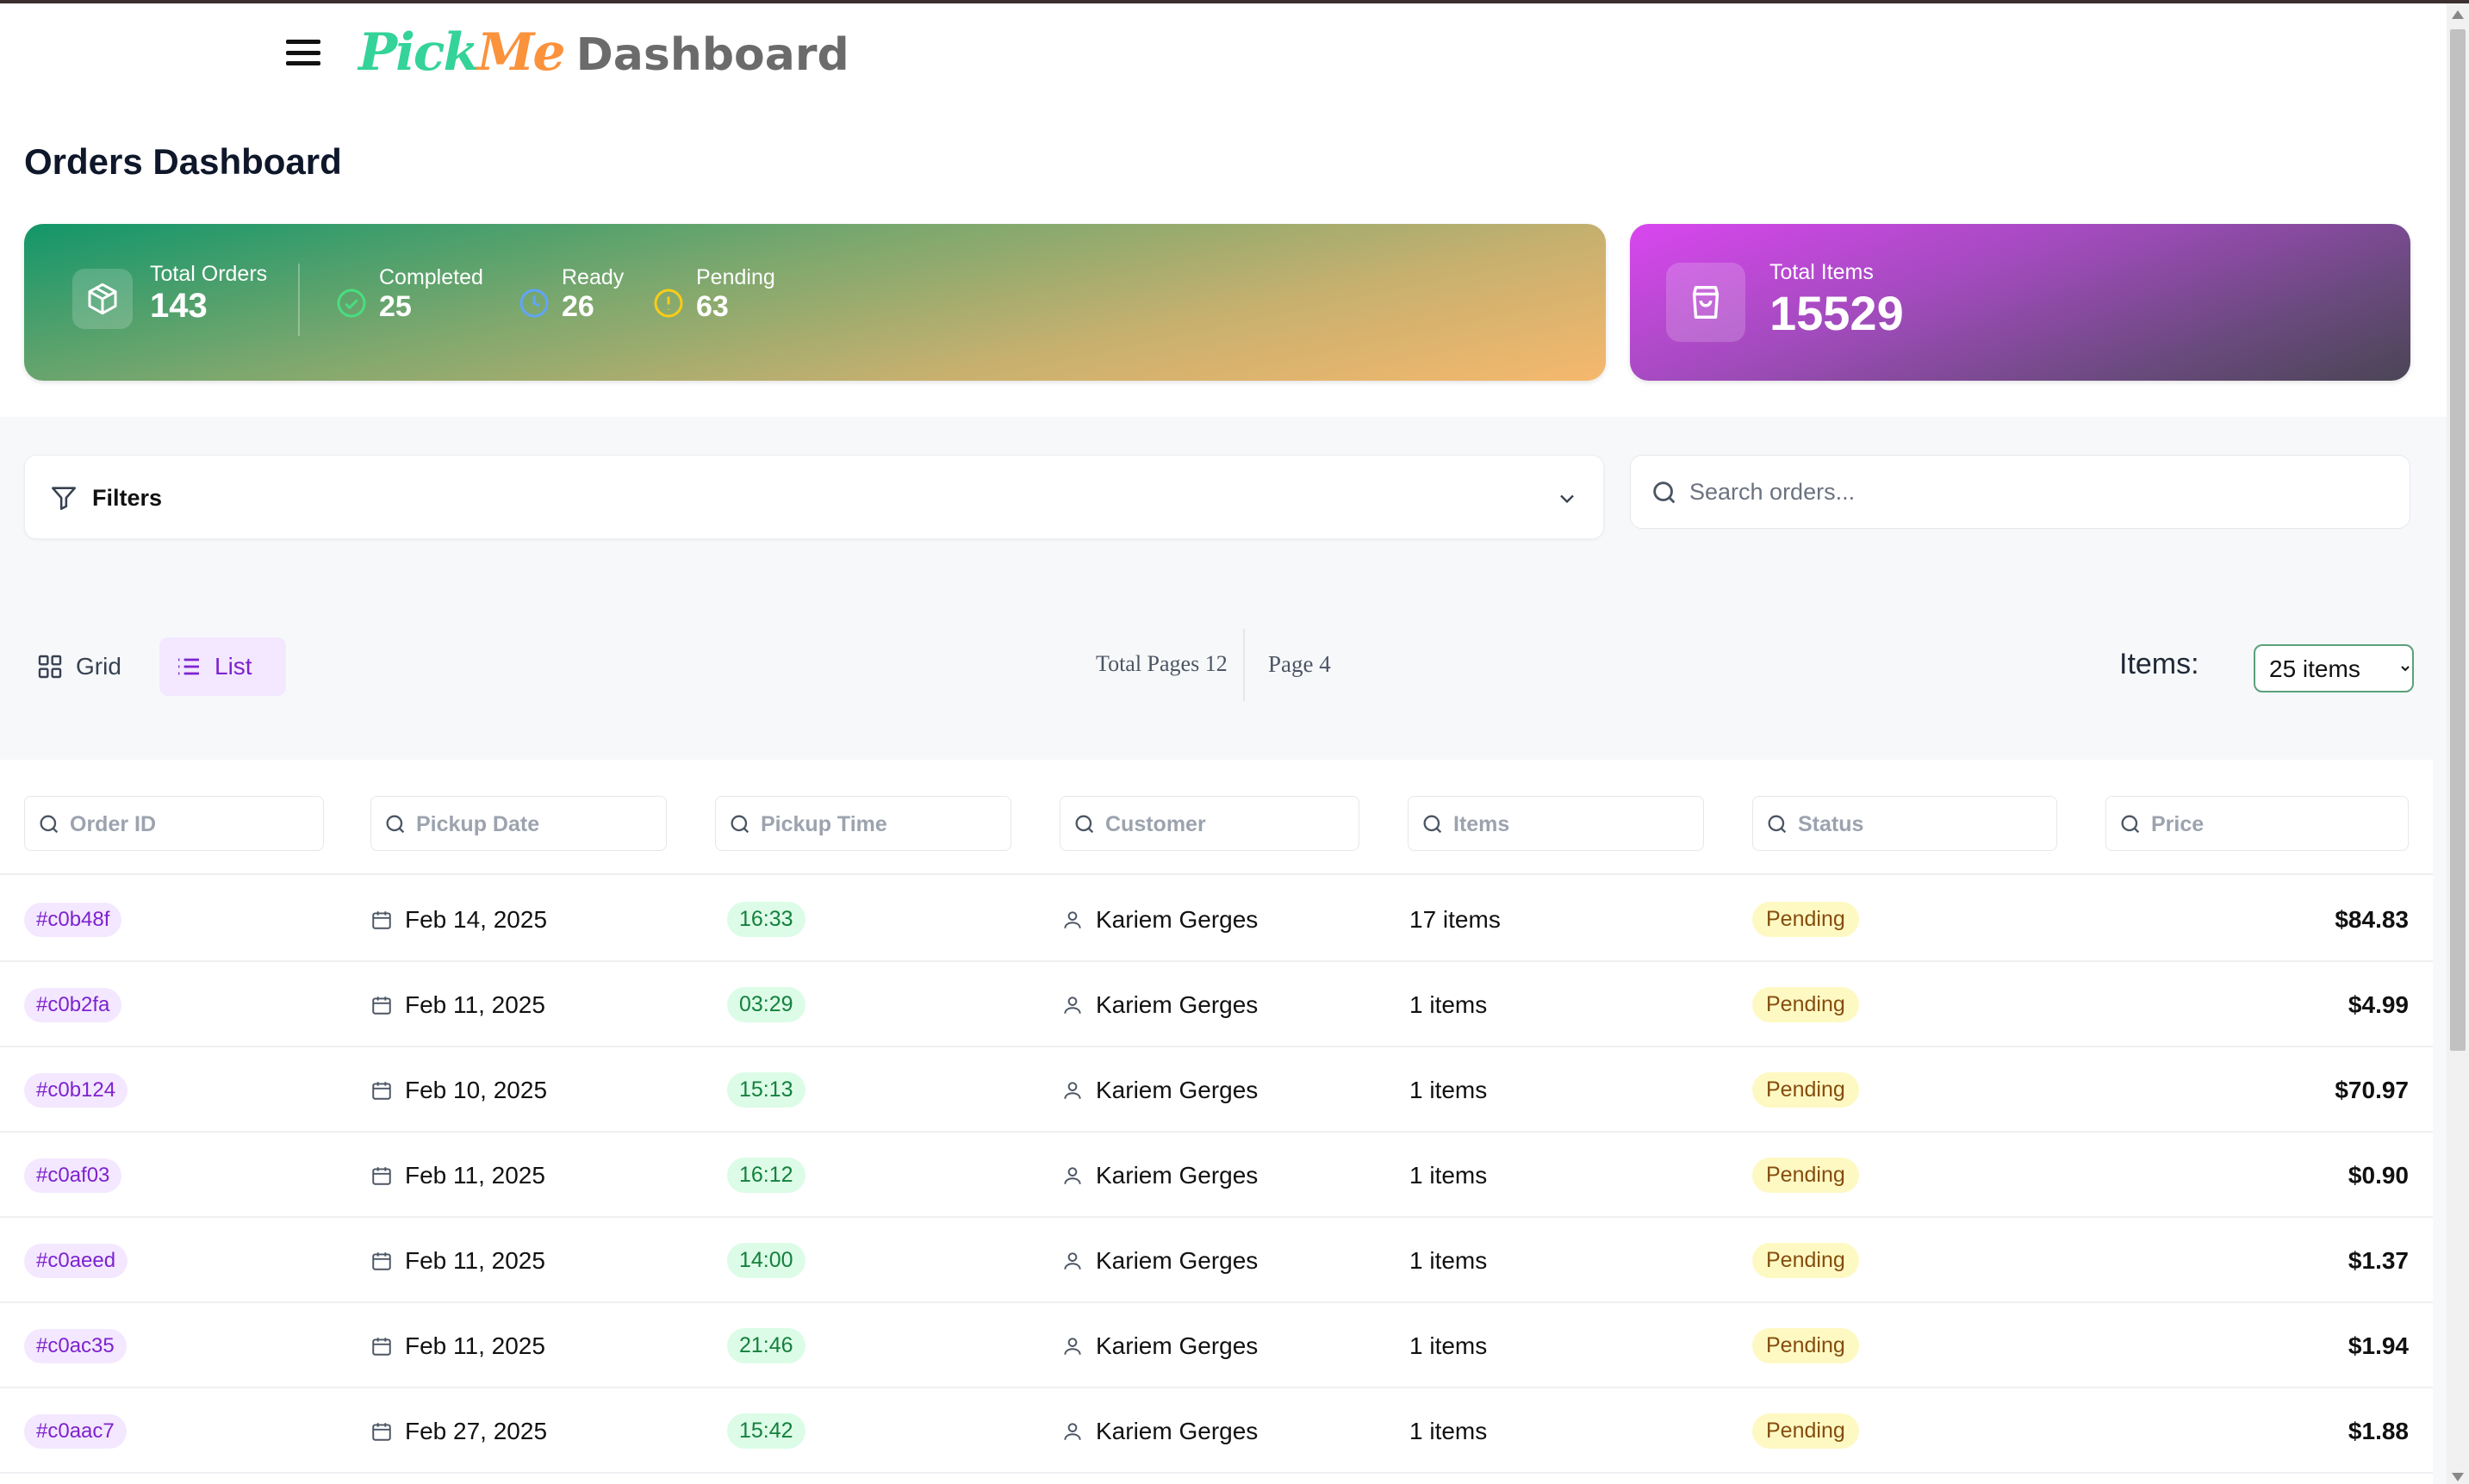 This screenshot has height=1484, width=2469. What do you see at coordinates (537, 824) in the screenshot?
I see `pickup-date-filter-input` at bounding box center [537, 824].